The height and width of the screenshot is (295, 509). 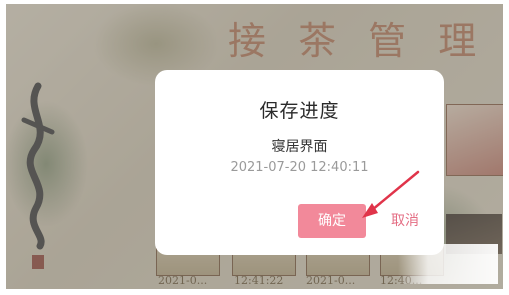 What do you see at coordinates (299, 111) in the screenshot?
I see `dialog-title: 保存进度` at bounding box center [299, 111].